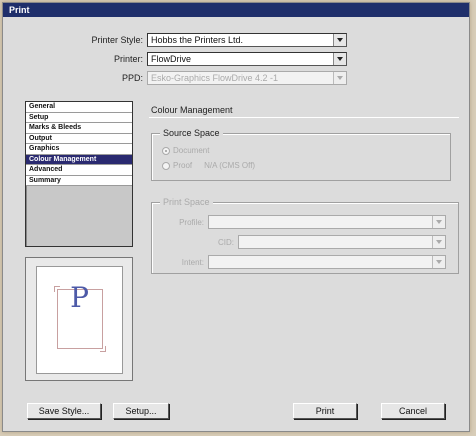 The height and width of the screenshot is (436, 476). Describe the element at coordinates (171, 59) in the screenshot. I see `printer-value: FlowDrive` at that location.